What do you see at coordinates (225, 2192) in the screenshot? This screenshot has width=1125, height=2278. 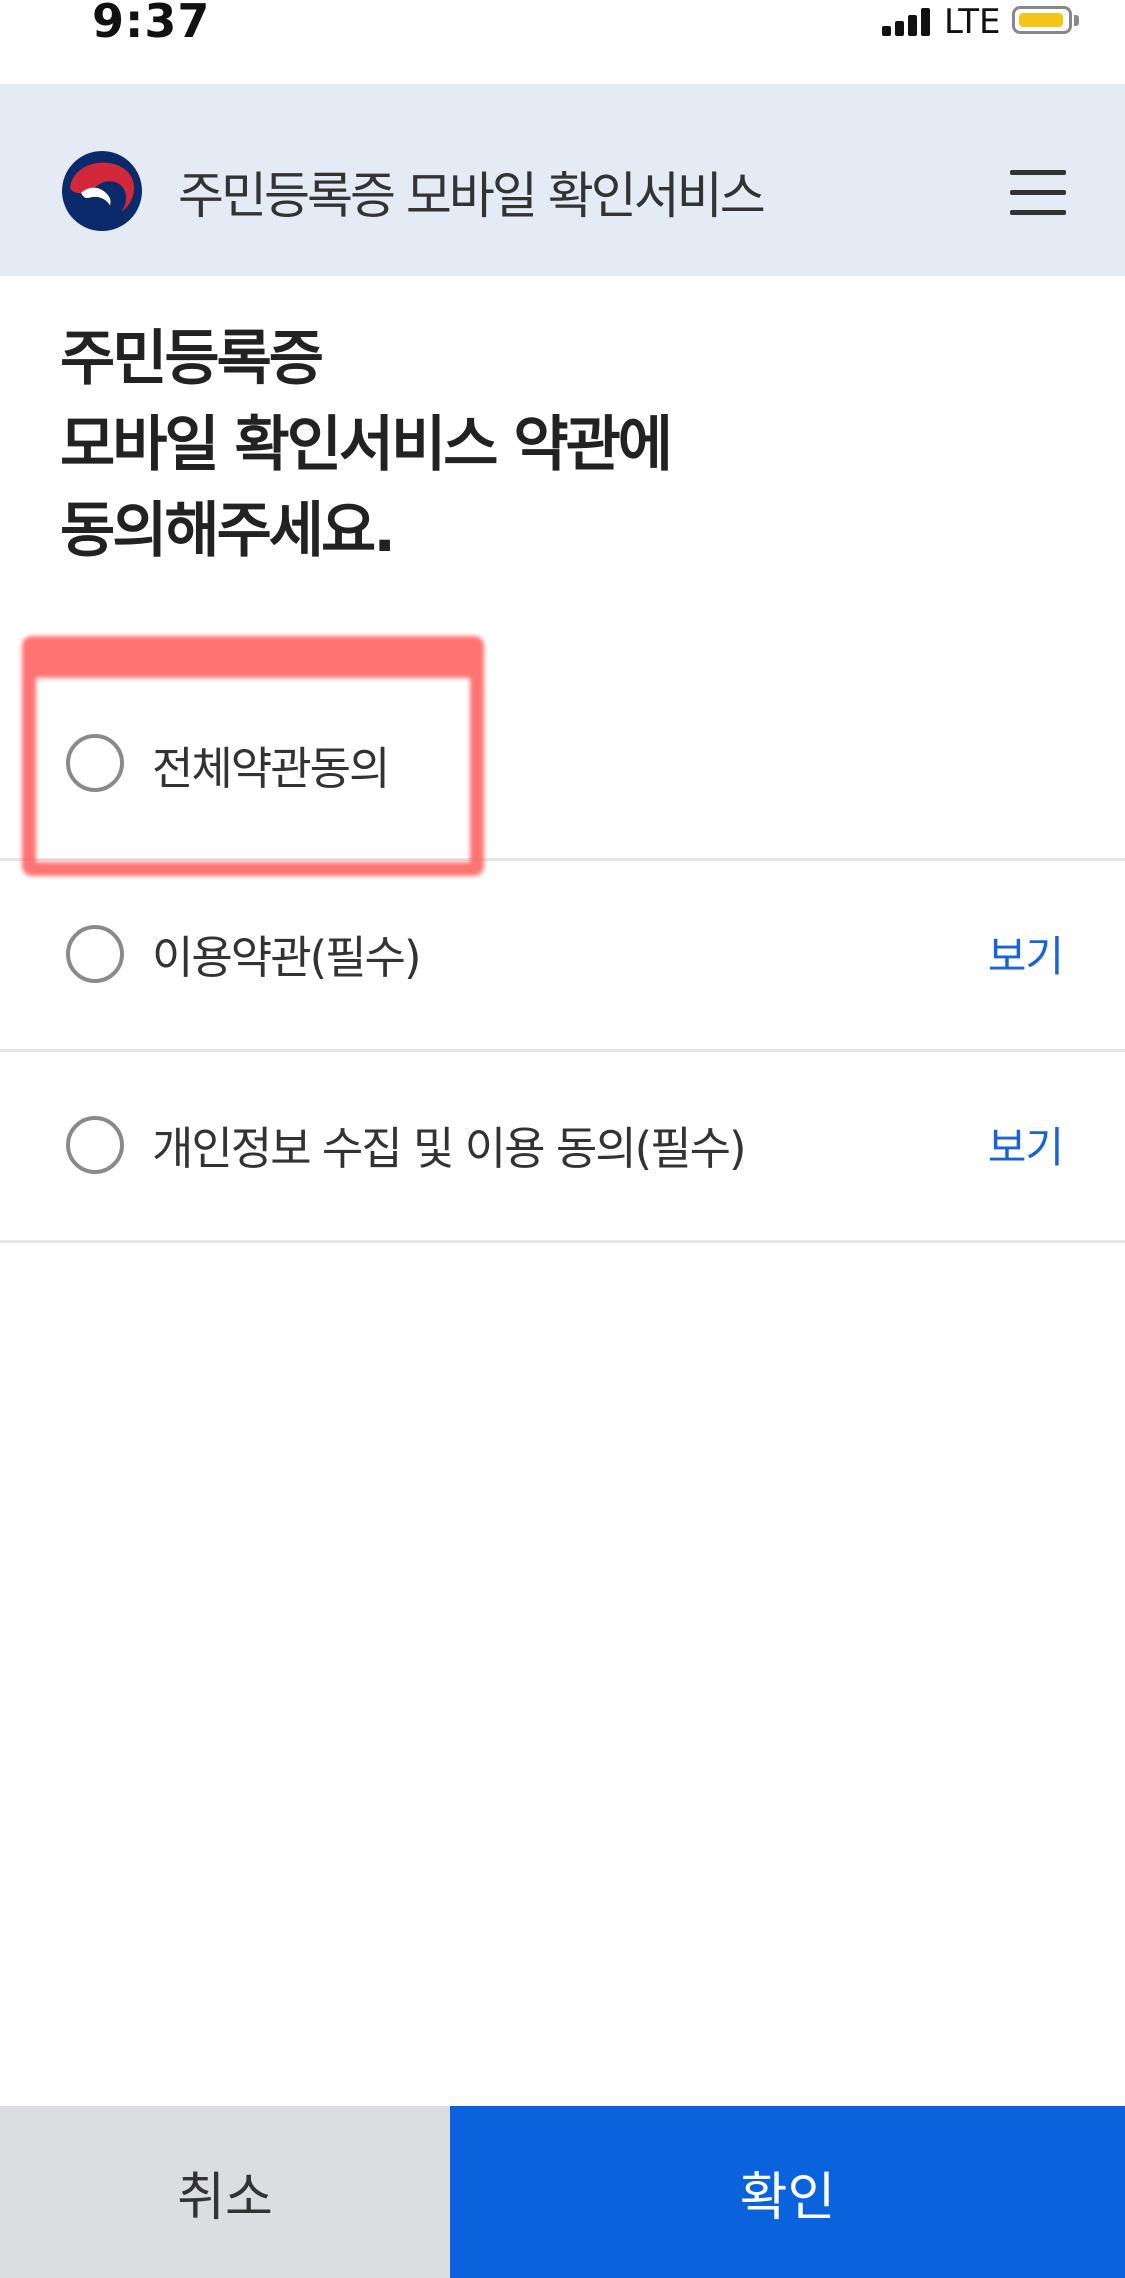 I see `cancel-button: 취소` at bounding box center [225, 2192].